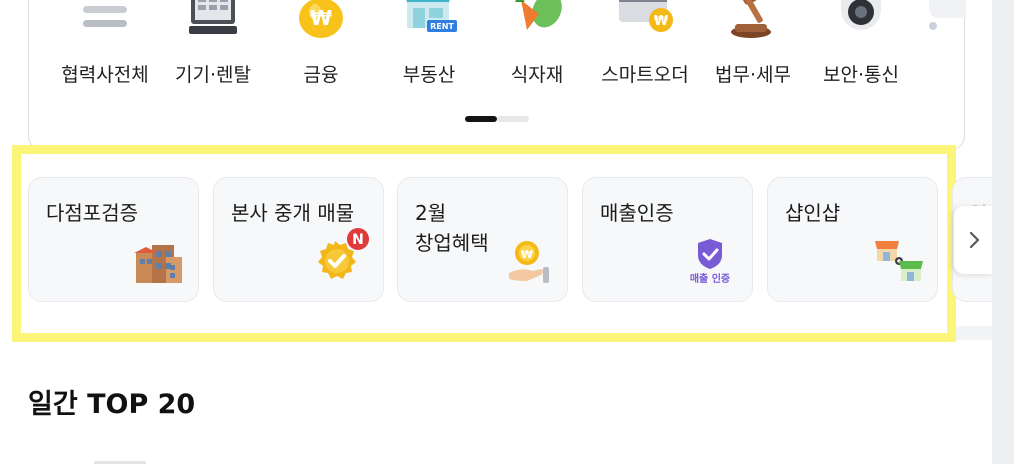 This screenshot has height=464, width=1014. Describe the element at coordinates (105, 75) in the screenshot. I see `category-label: 협력사전체` at that location.